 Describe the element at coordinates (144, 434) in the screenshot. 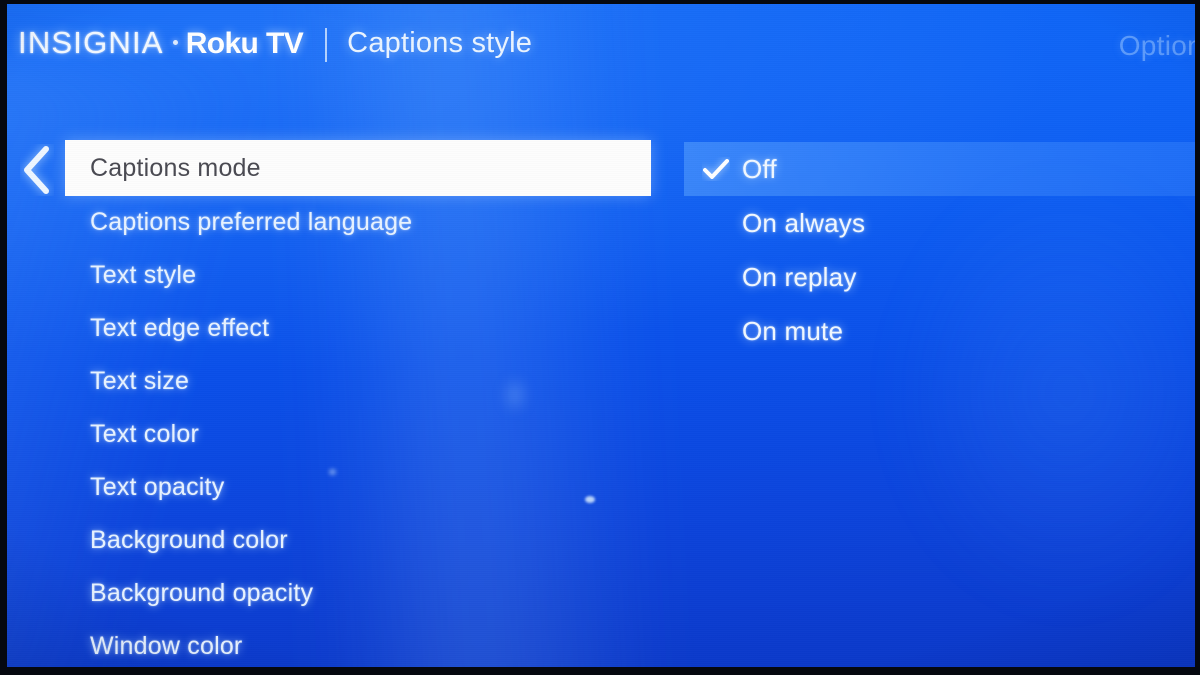

I see `settings-row-label: Text color` at that location.